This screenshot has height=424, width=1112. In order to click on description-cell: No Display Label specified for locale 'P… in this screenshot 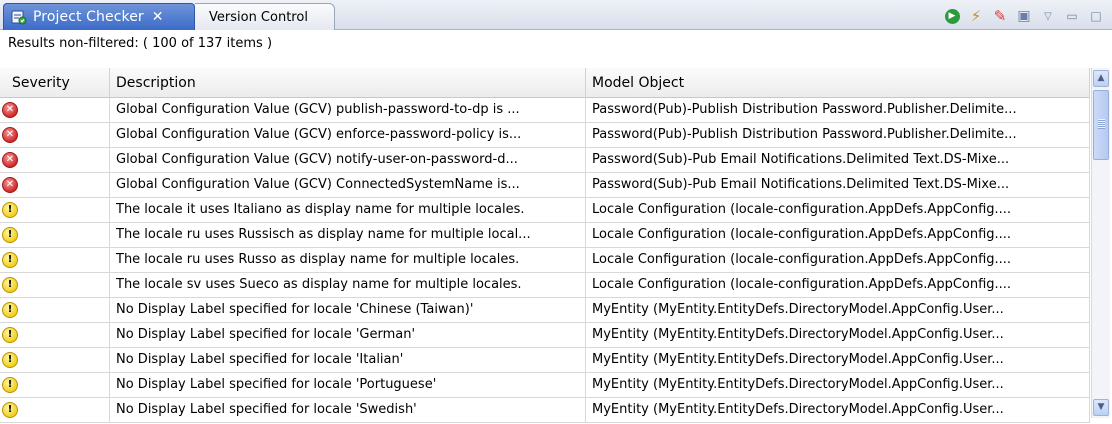, I will do `click(348, 385)`.